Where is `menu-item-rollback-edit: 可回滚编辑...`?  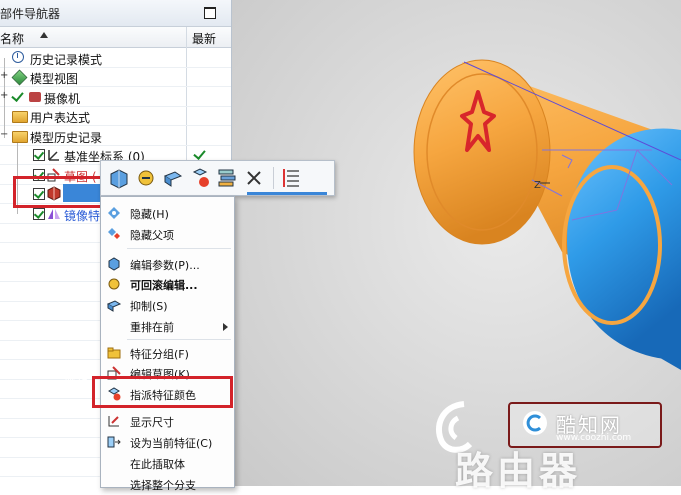 menu-item-rollback-edit: 可回滚编辑... is located at coordinates (167, 284).